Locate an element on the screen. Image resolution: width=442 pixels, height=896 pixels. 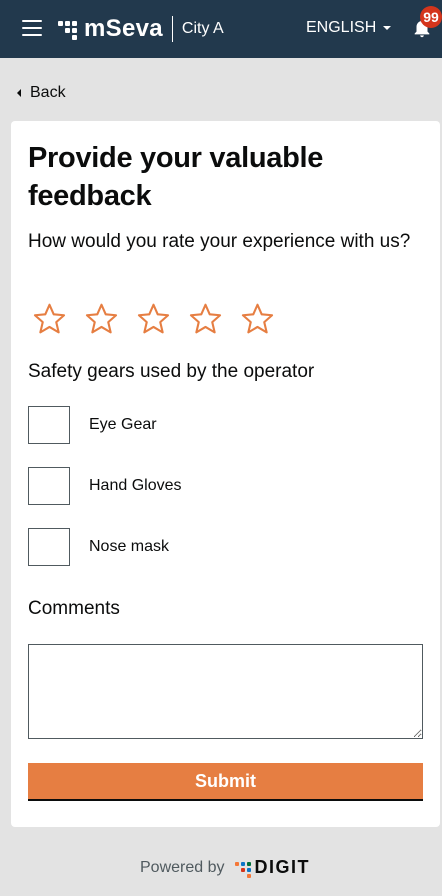
back-link: Back is located at coordinates (41, 93).